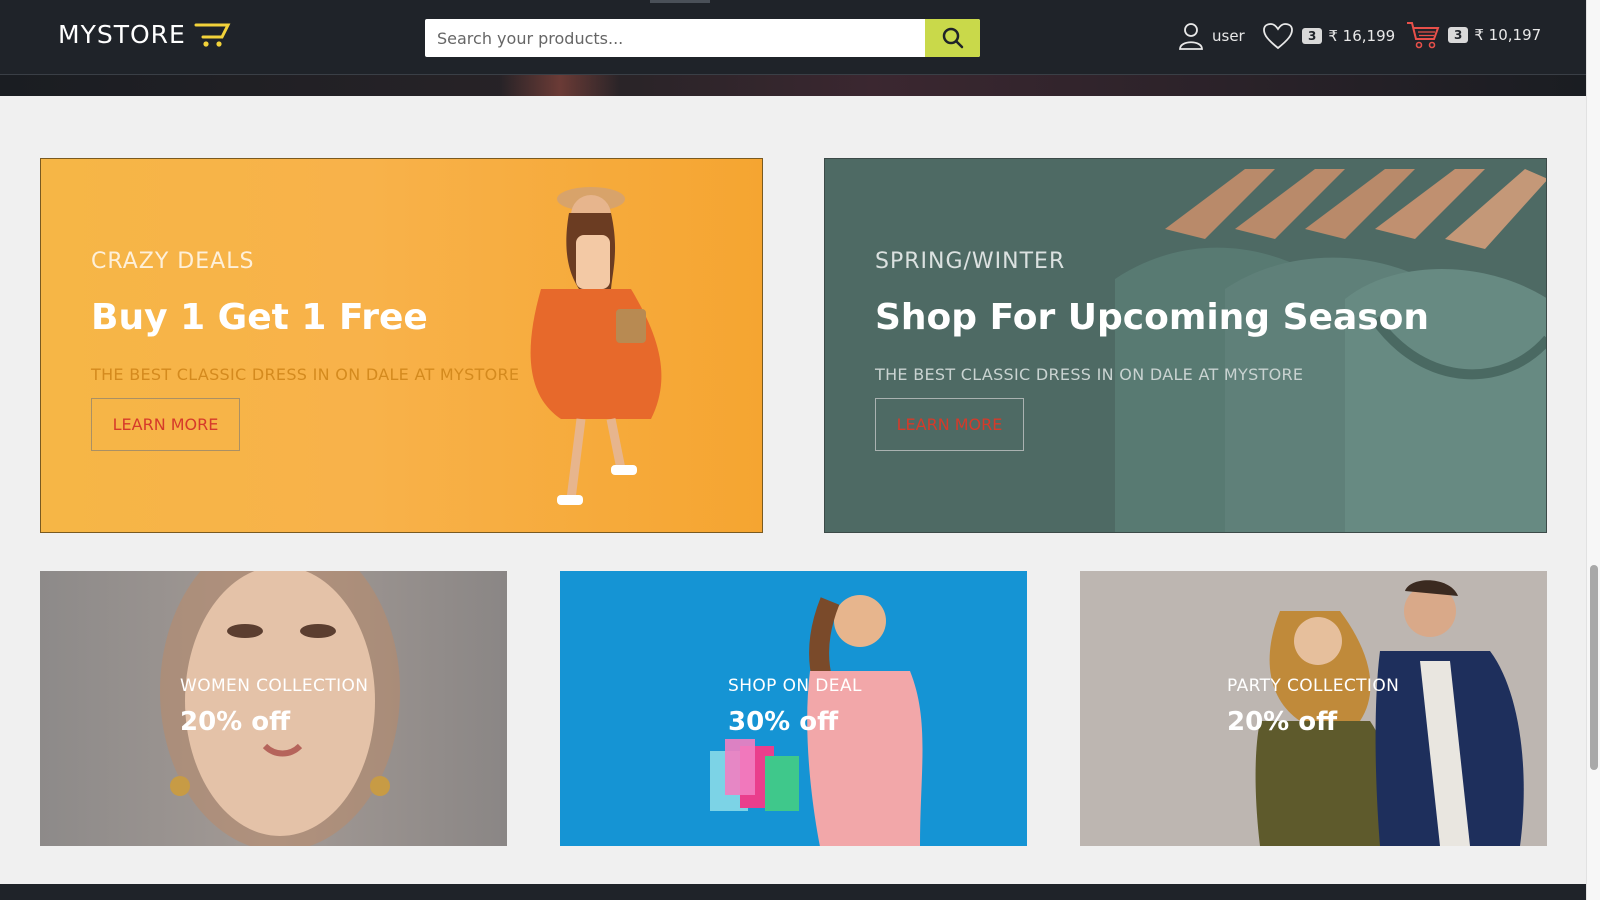 This screenshot has width=1600, height=900. What do you see at coordinates (1278, 36) in the screenshot?
I see `heart-icon` at bounding box center [1278, 36].